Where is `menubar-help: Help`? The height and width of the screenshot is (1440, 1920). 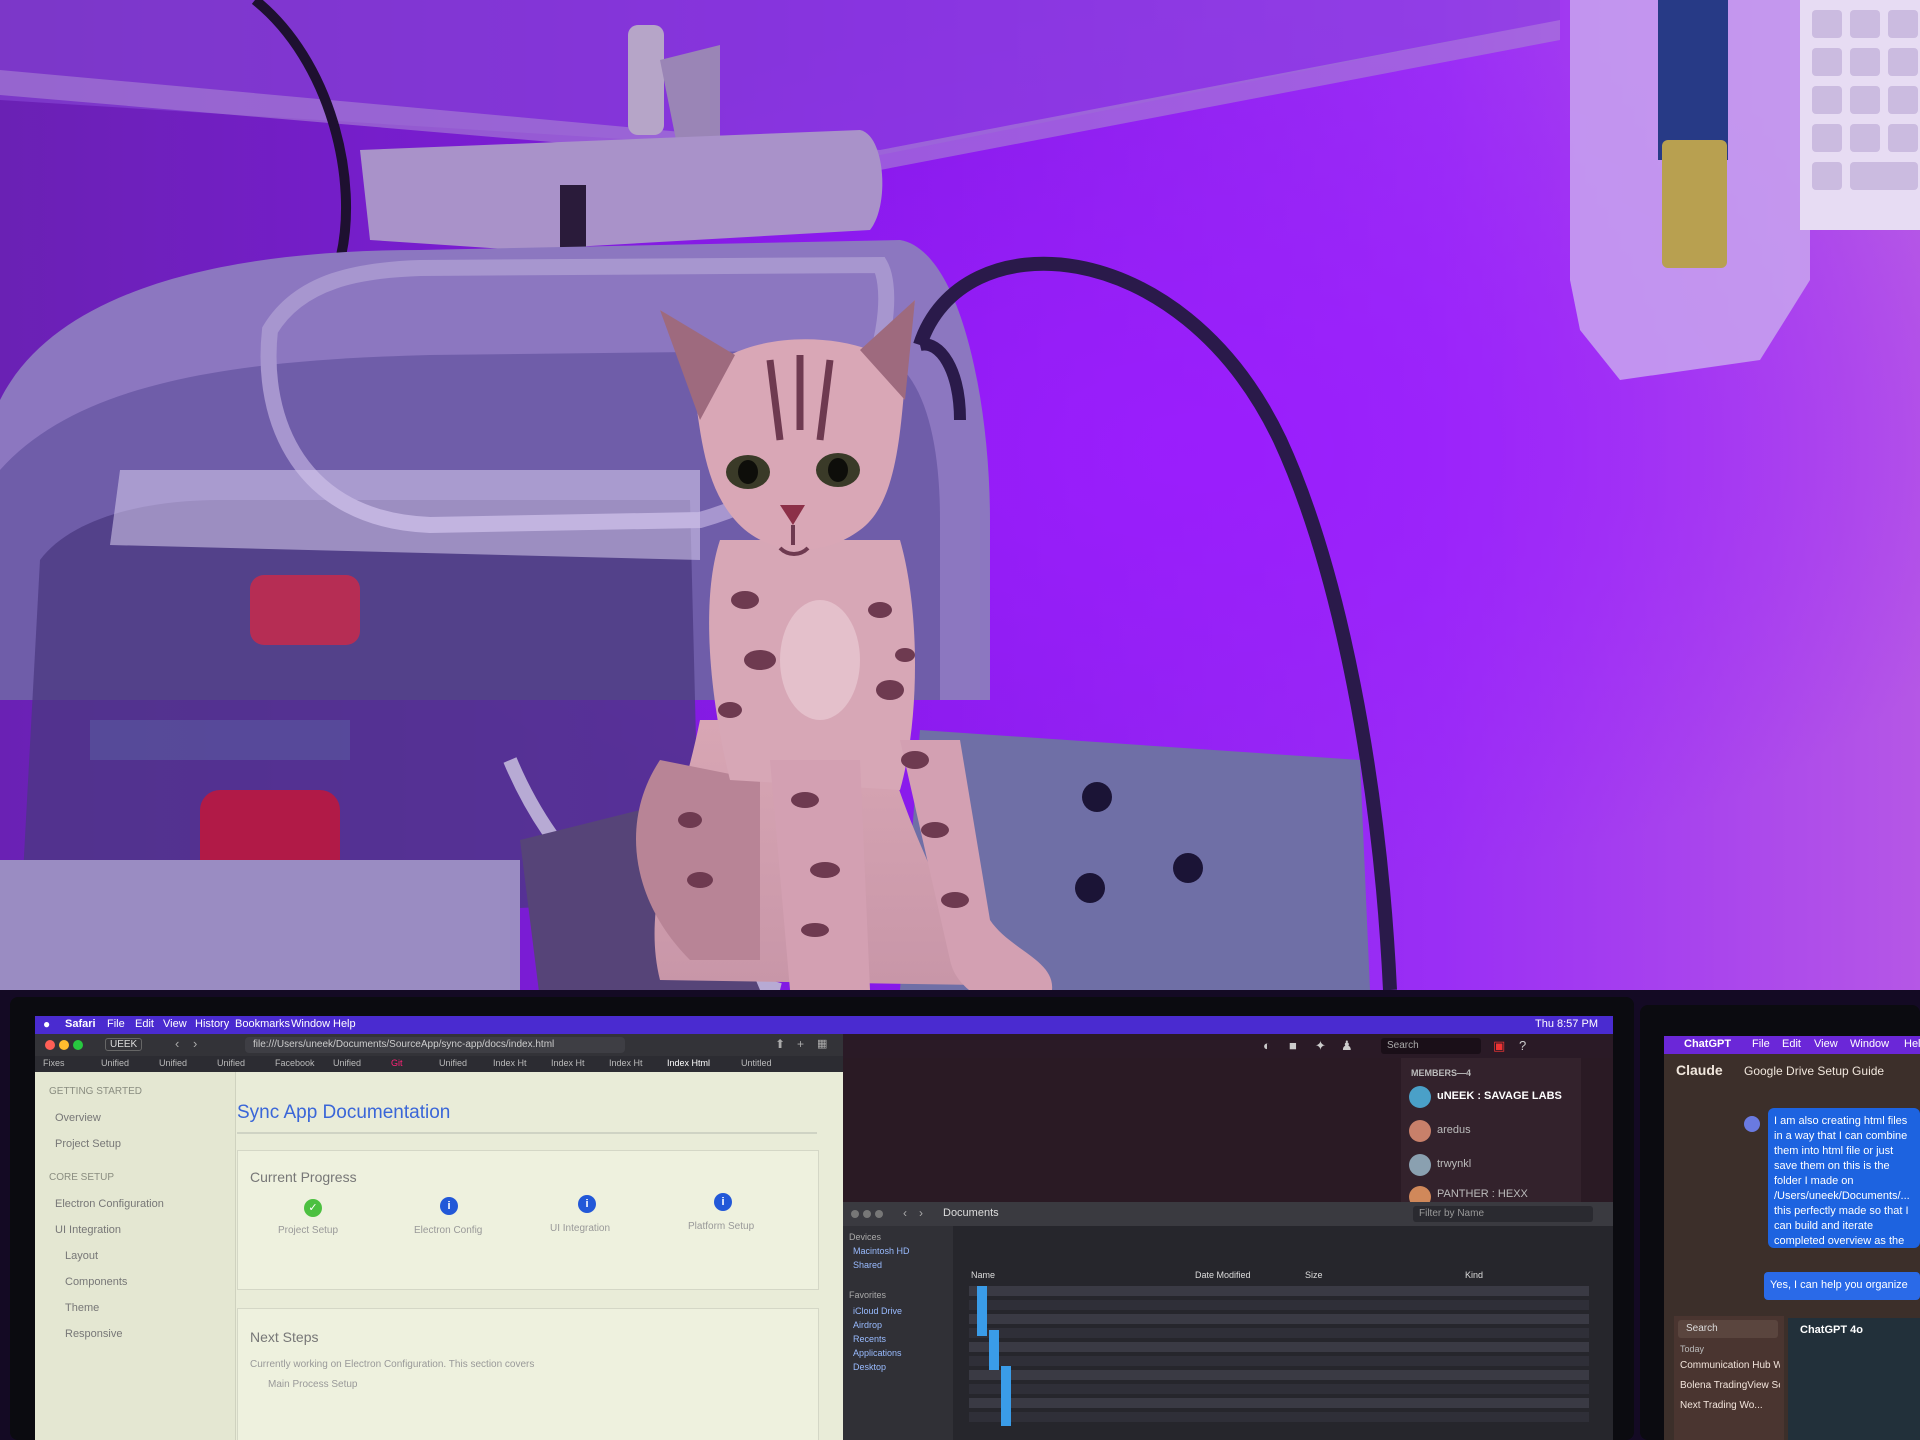 menubar-help: Help is located at coordinates (344, 1024).